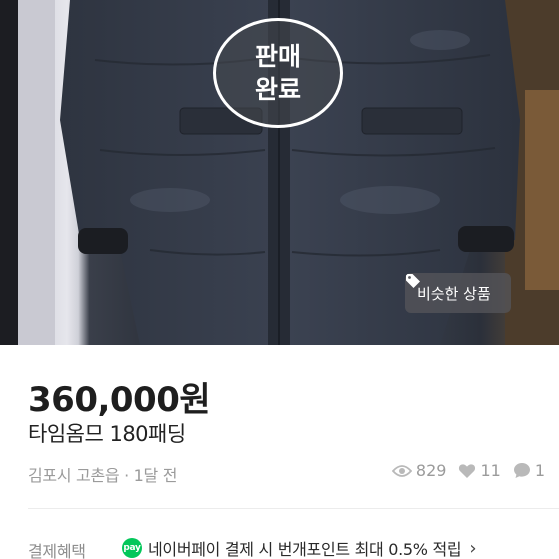 This screenshot has height=559, width=559. Describe the element at coordinates (103, 475) in the screenshot. I see `location-and-time: 김포시 고촌읍 · 1달 전` at that location.